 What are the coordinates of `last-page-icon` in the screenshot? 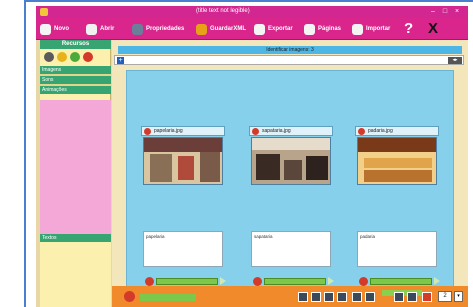 It's located at (412, 297).